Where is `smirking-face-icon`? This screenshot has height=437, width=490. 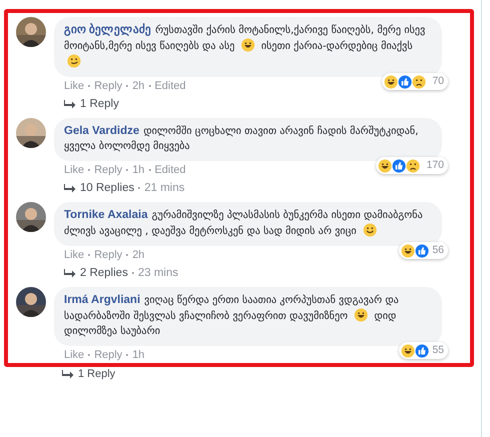
smirking-face-icon is located at coordinates (74, 61).